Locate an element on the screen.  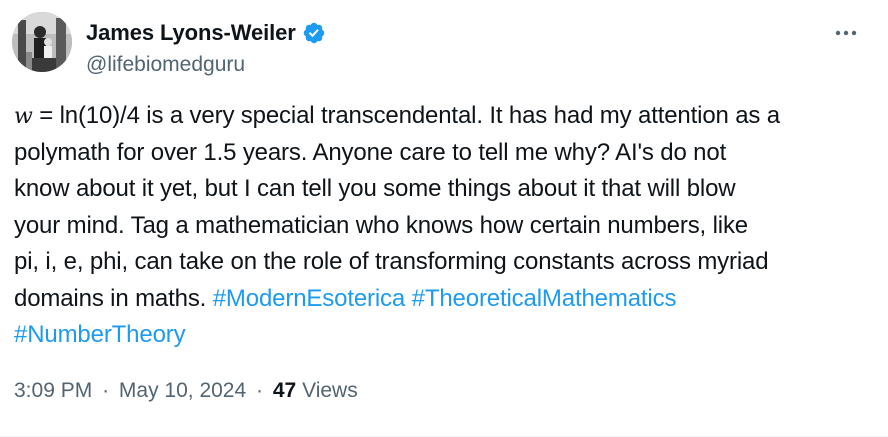
author-header: James Lyons-Weiler @lifebiomedguru is located at coordinates (206, 49).